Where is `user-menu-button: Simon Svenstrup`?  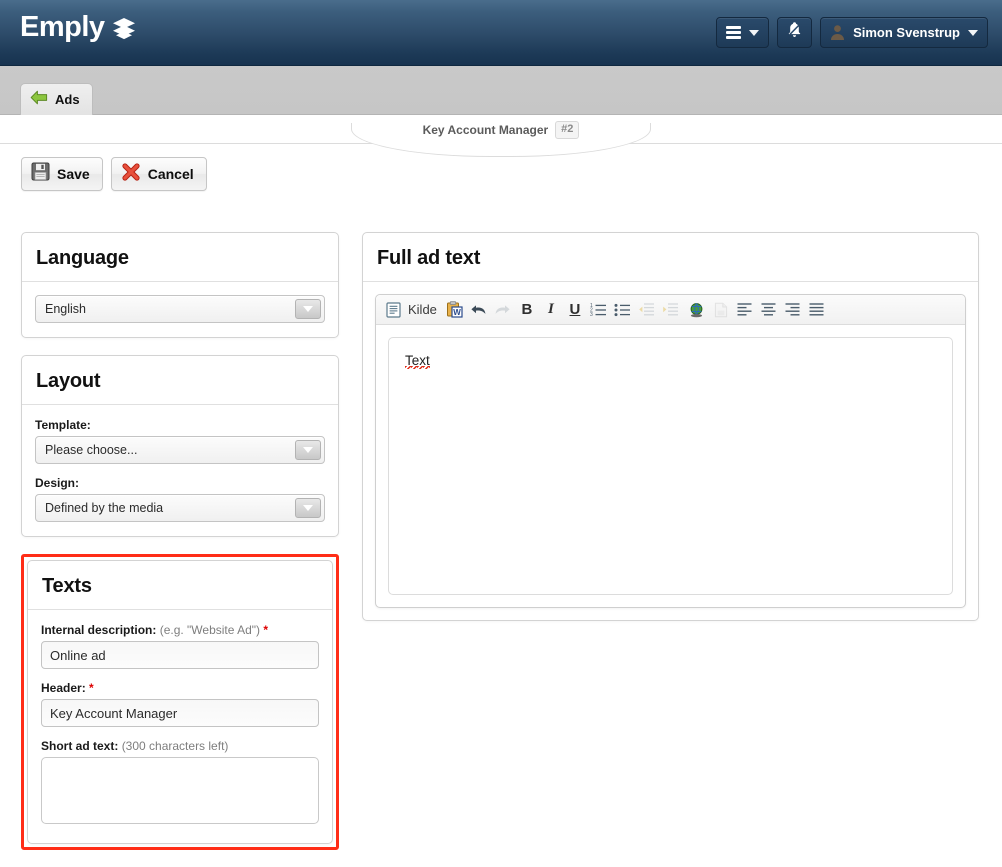 user-menu-button: Simon Svenstrup is located at coordinates (904, 32).